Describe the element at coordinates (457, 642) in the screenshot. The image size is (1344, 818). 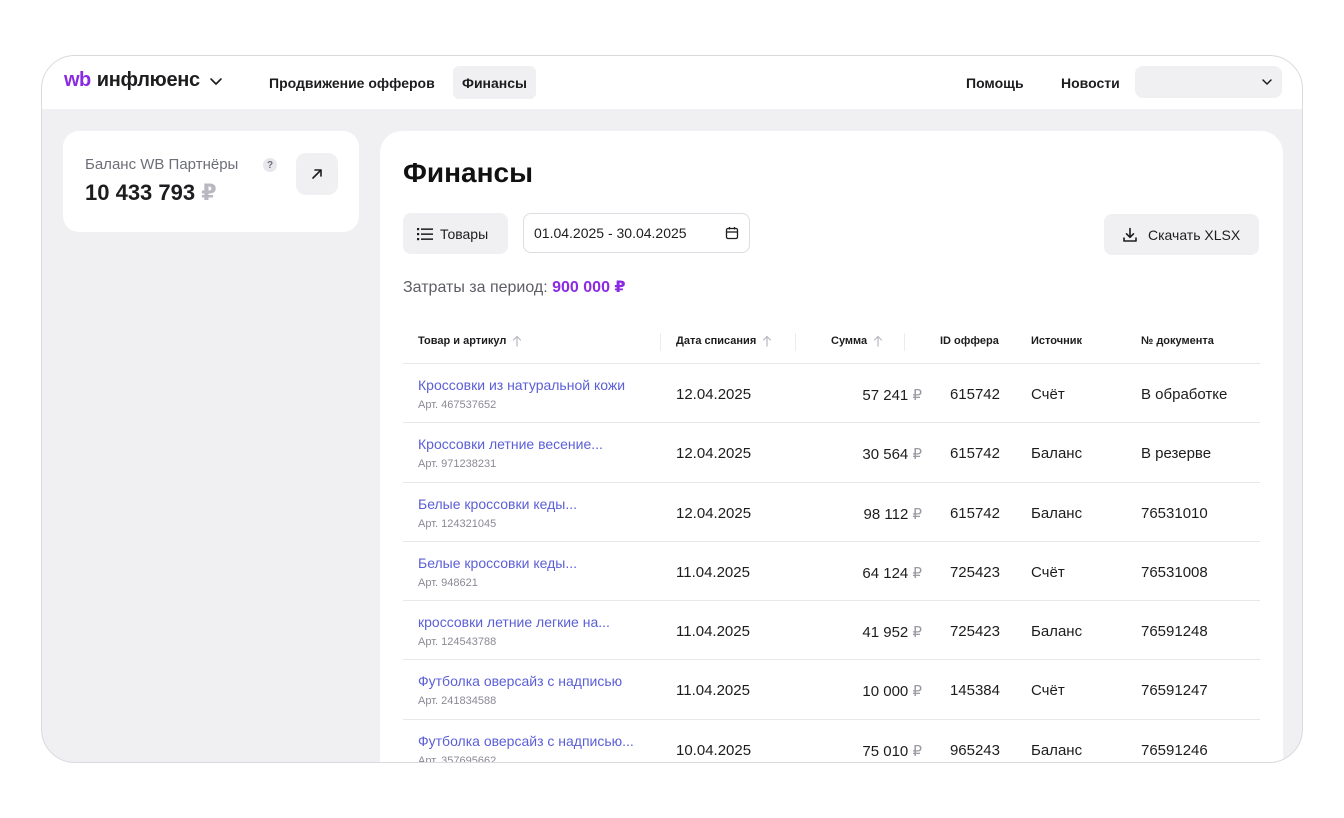
I see `product-article: Арт. 124543788` at that location.